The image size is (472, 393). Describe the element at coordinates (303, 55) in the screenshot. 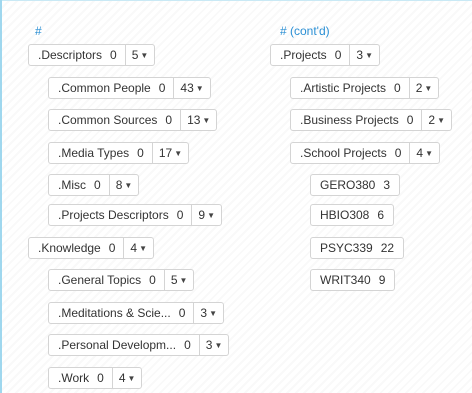

I see `tag-name: .Projects` at that location.